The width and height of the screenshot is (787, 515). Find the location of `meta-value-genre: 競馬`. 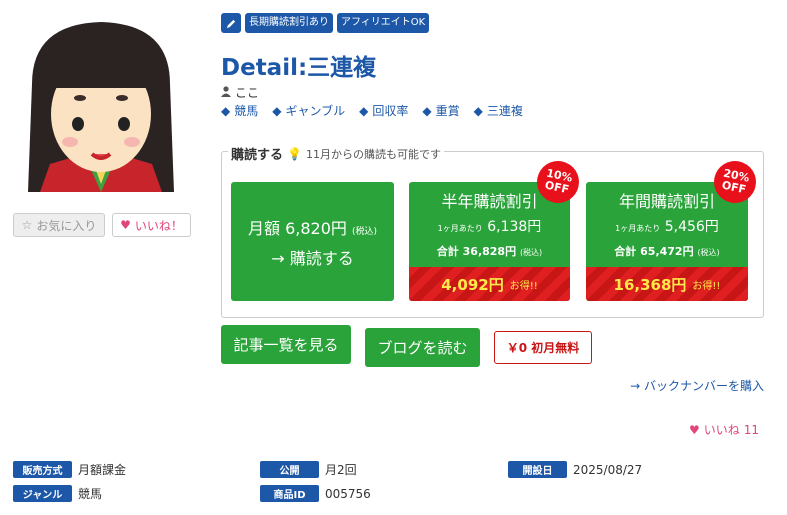

meta-value-genre: 競馬 is located at coordinates (90, 494).